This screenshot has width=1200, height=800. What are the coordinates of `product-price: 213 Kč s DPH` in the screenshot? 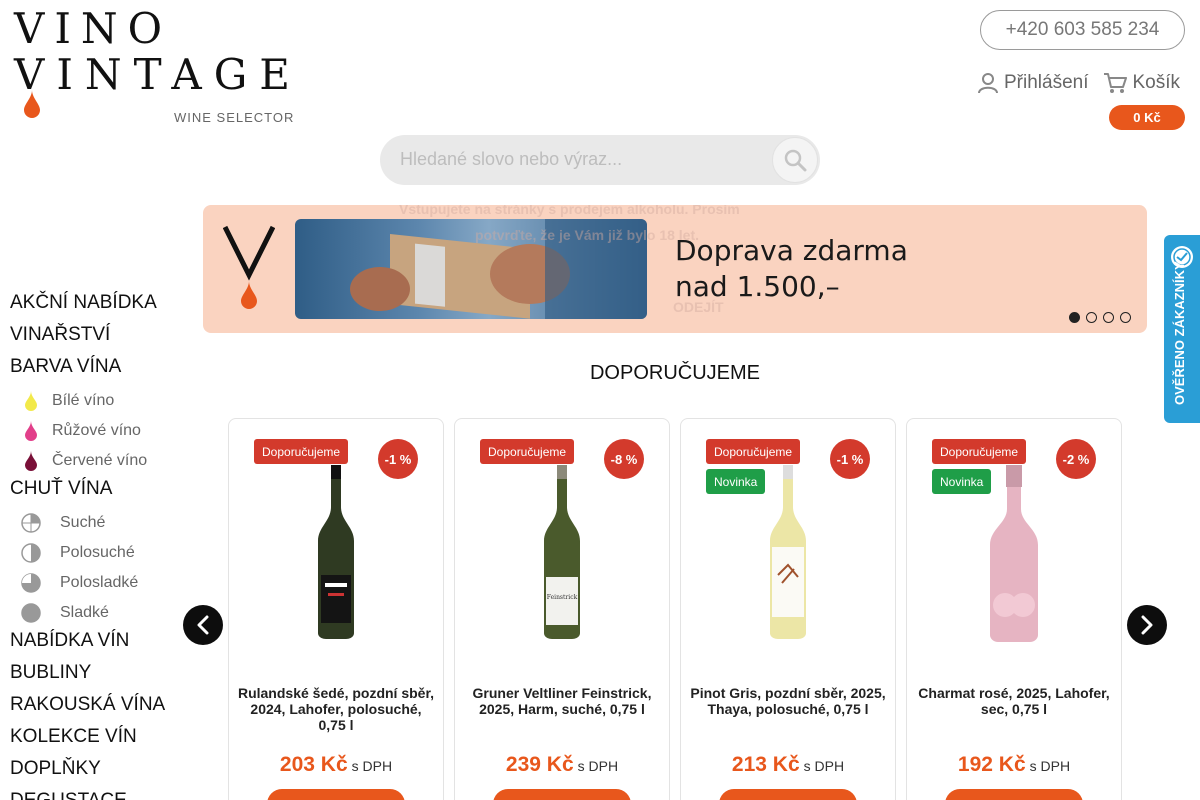 It's located at (788, 765).